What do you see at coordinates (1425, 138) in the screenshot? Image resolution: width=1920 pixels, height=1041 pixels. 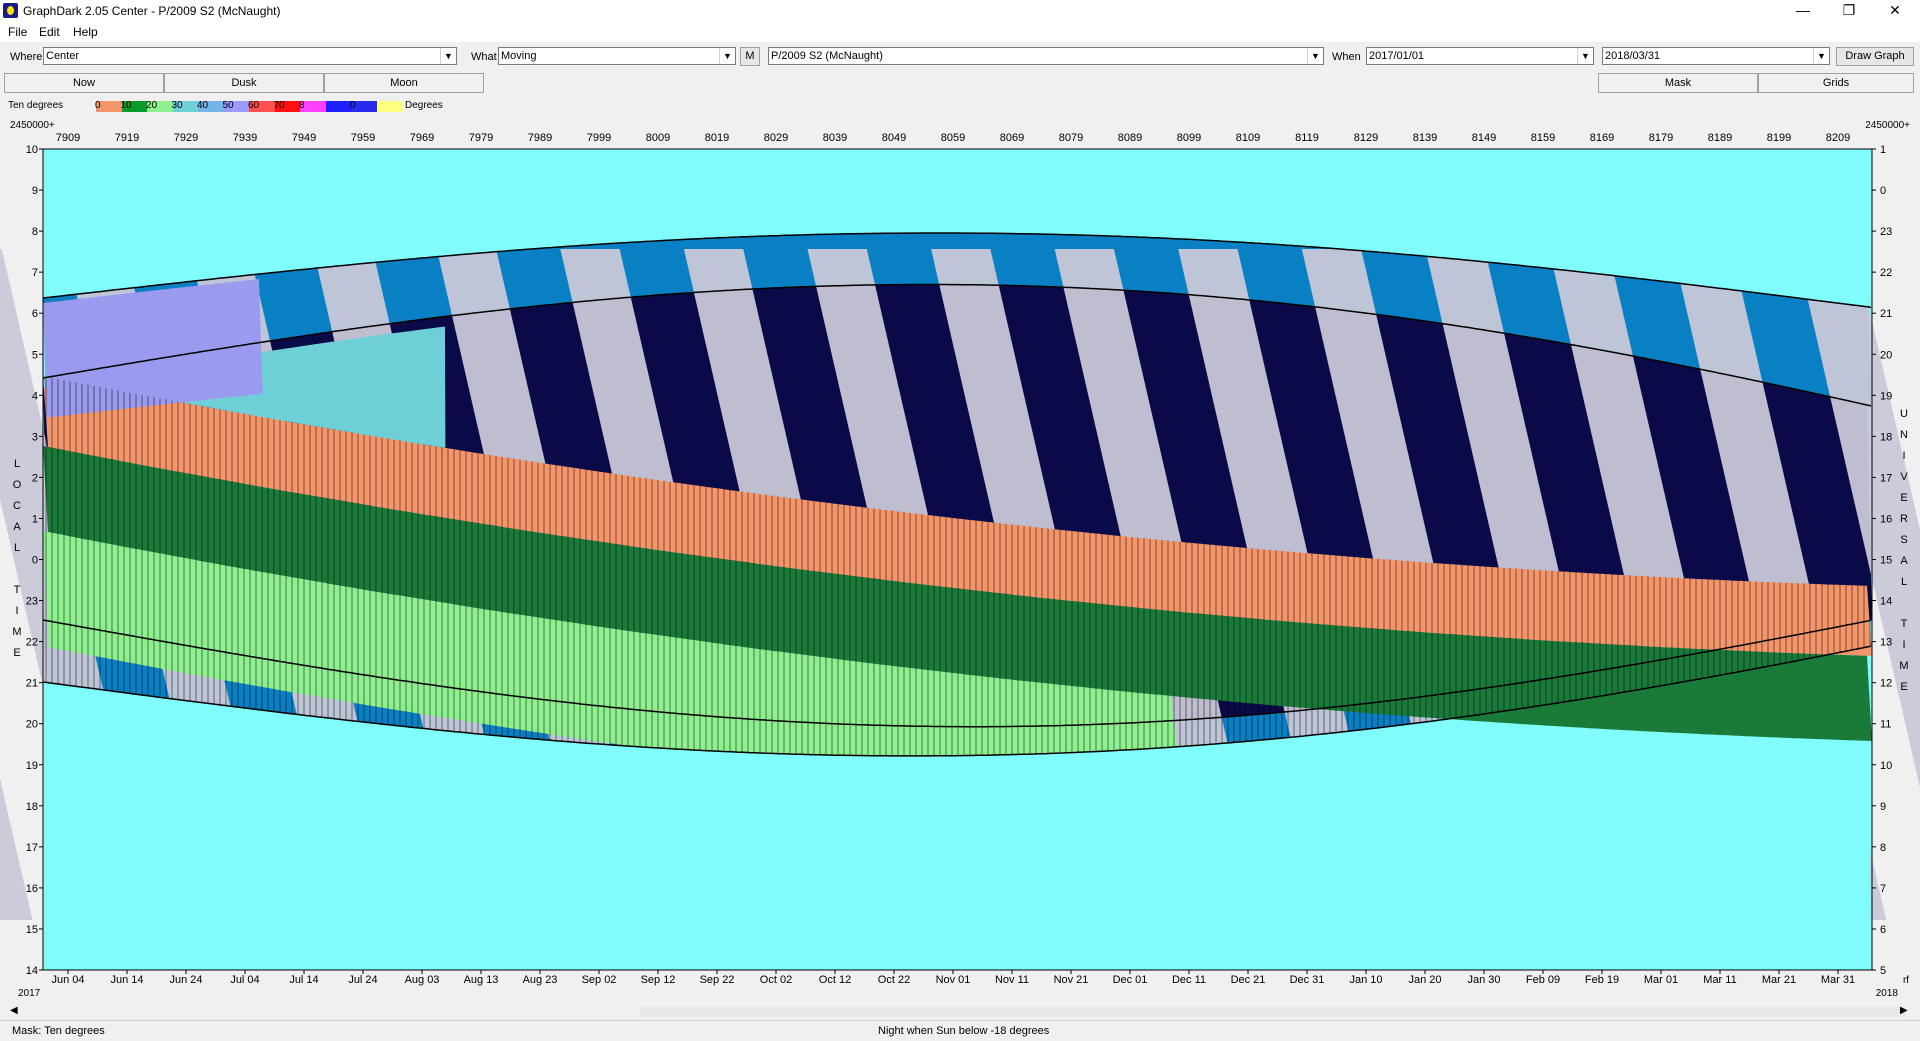 I see `jd-tick-label: 8139` at bounding box center [1425, 138].